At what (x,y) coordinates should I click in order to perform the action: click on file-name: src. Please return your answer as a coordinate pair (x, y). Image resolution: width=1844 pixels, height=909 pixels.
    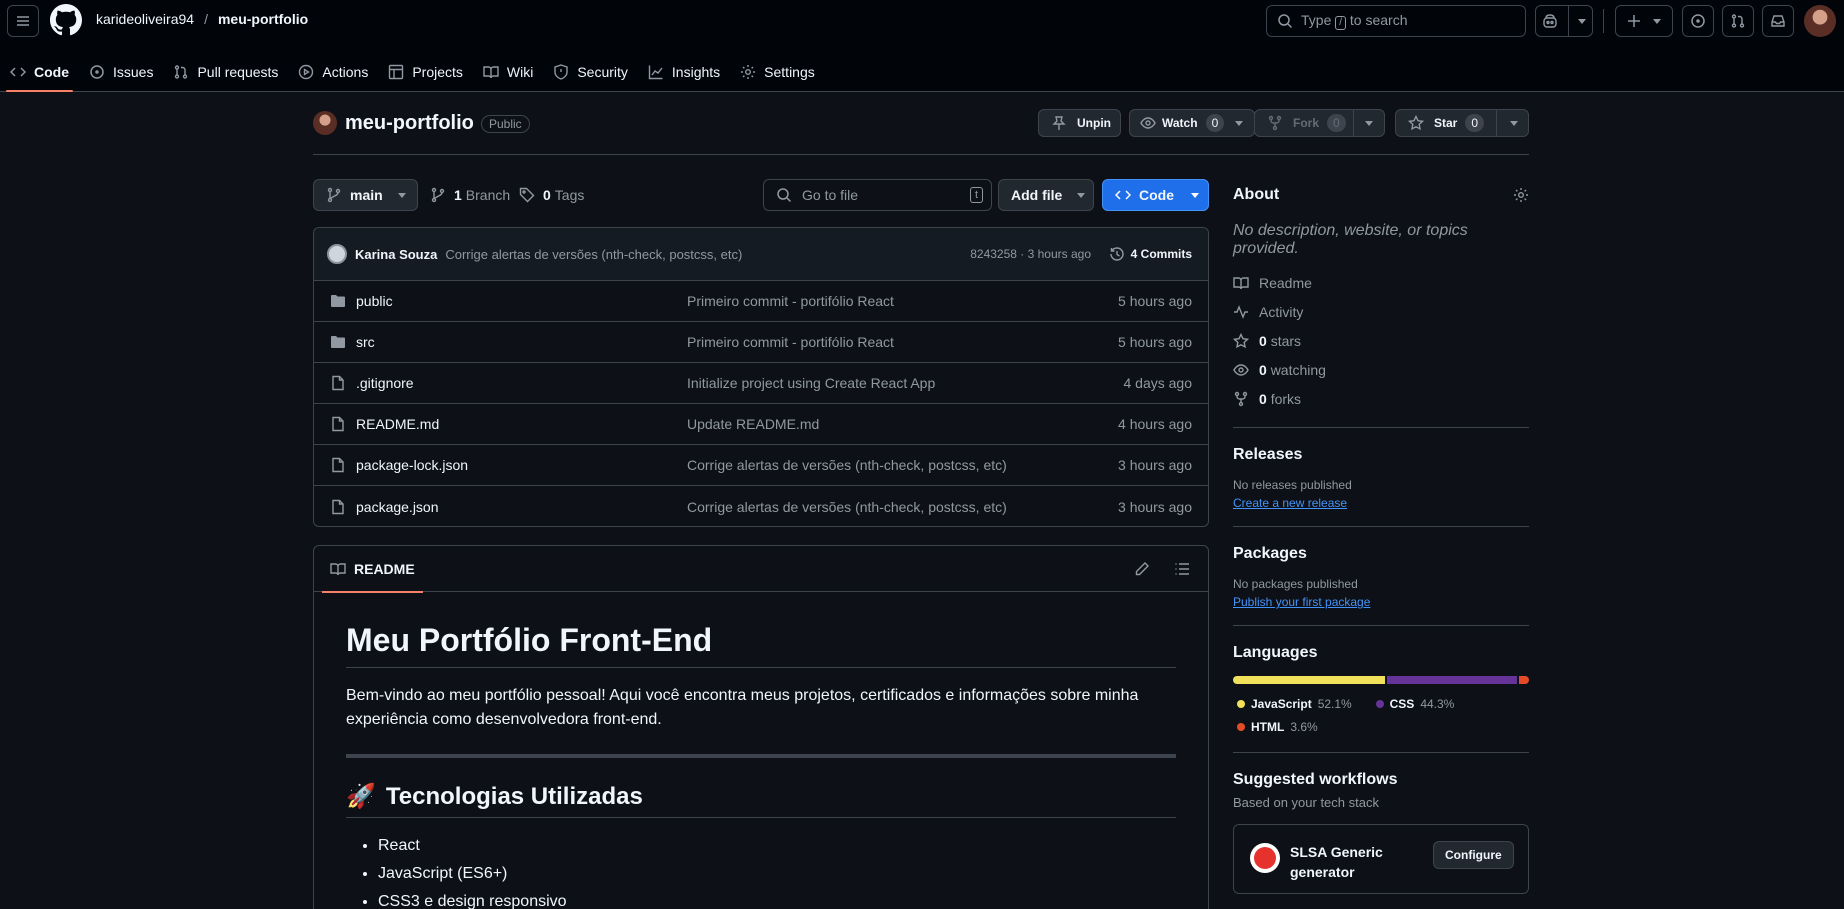
    Looking at the image, I should click on (365, 342).